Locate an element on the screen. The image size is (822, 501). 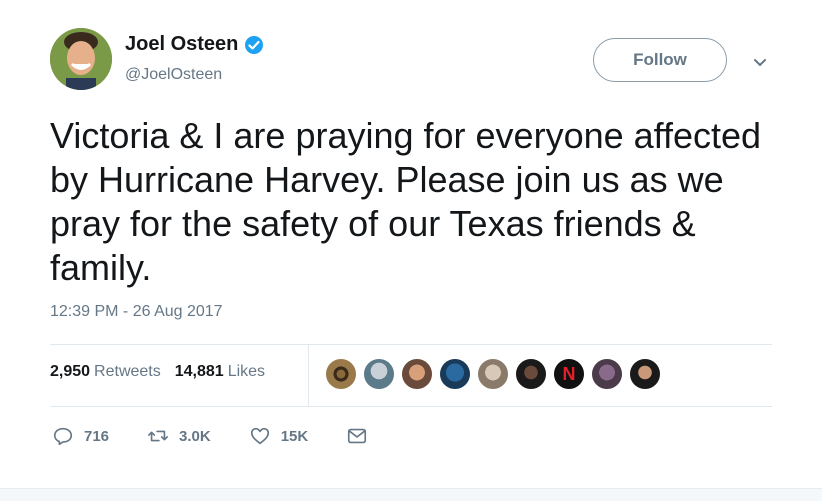
reply-count: 716 is located at coordinates (97, 436).